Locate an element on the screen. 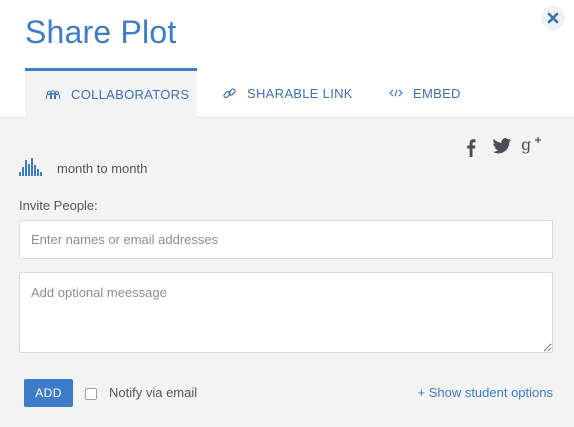 The height and width of the screenshot is (427, 574). twitter-share-button is located at coordinates (502, 148).